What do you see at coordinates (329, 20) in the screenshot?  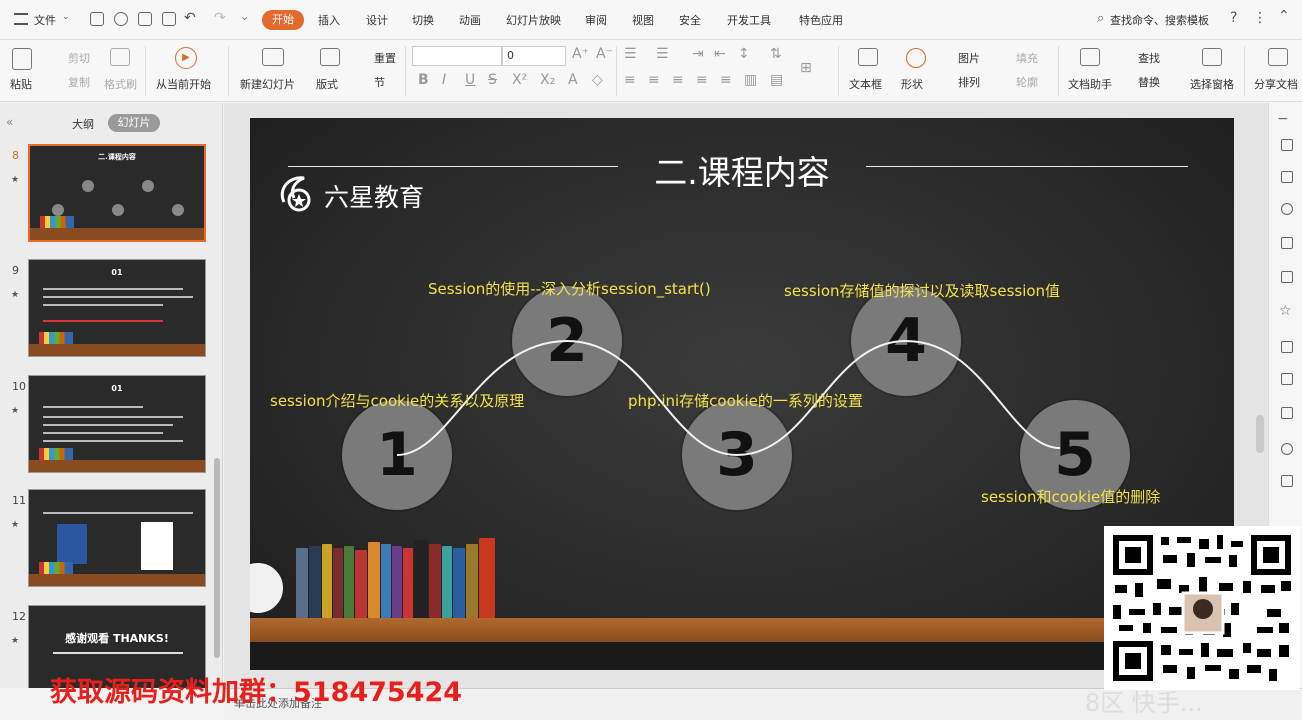 I see `tab-insert: 插入` at bounding box center [329, 20].